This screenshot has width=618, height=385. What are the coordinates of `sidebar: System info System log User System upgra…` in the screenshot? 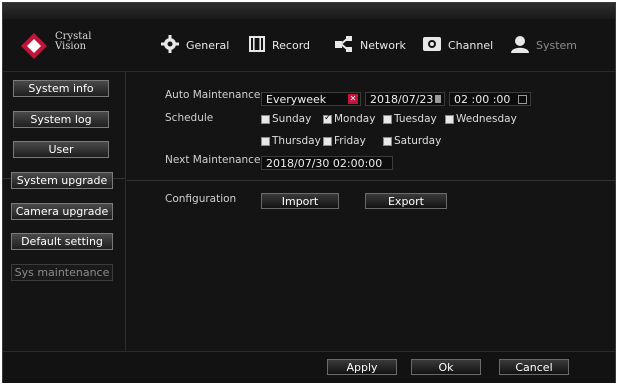 It's located at (64, 211).